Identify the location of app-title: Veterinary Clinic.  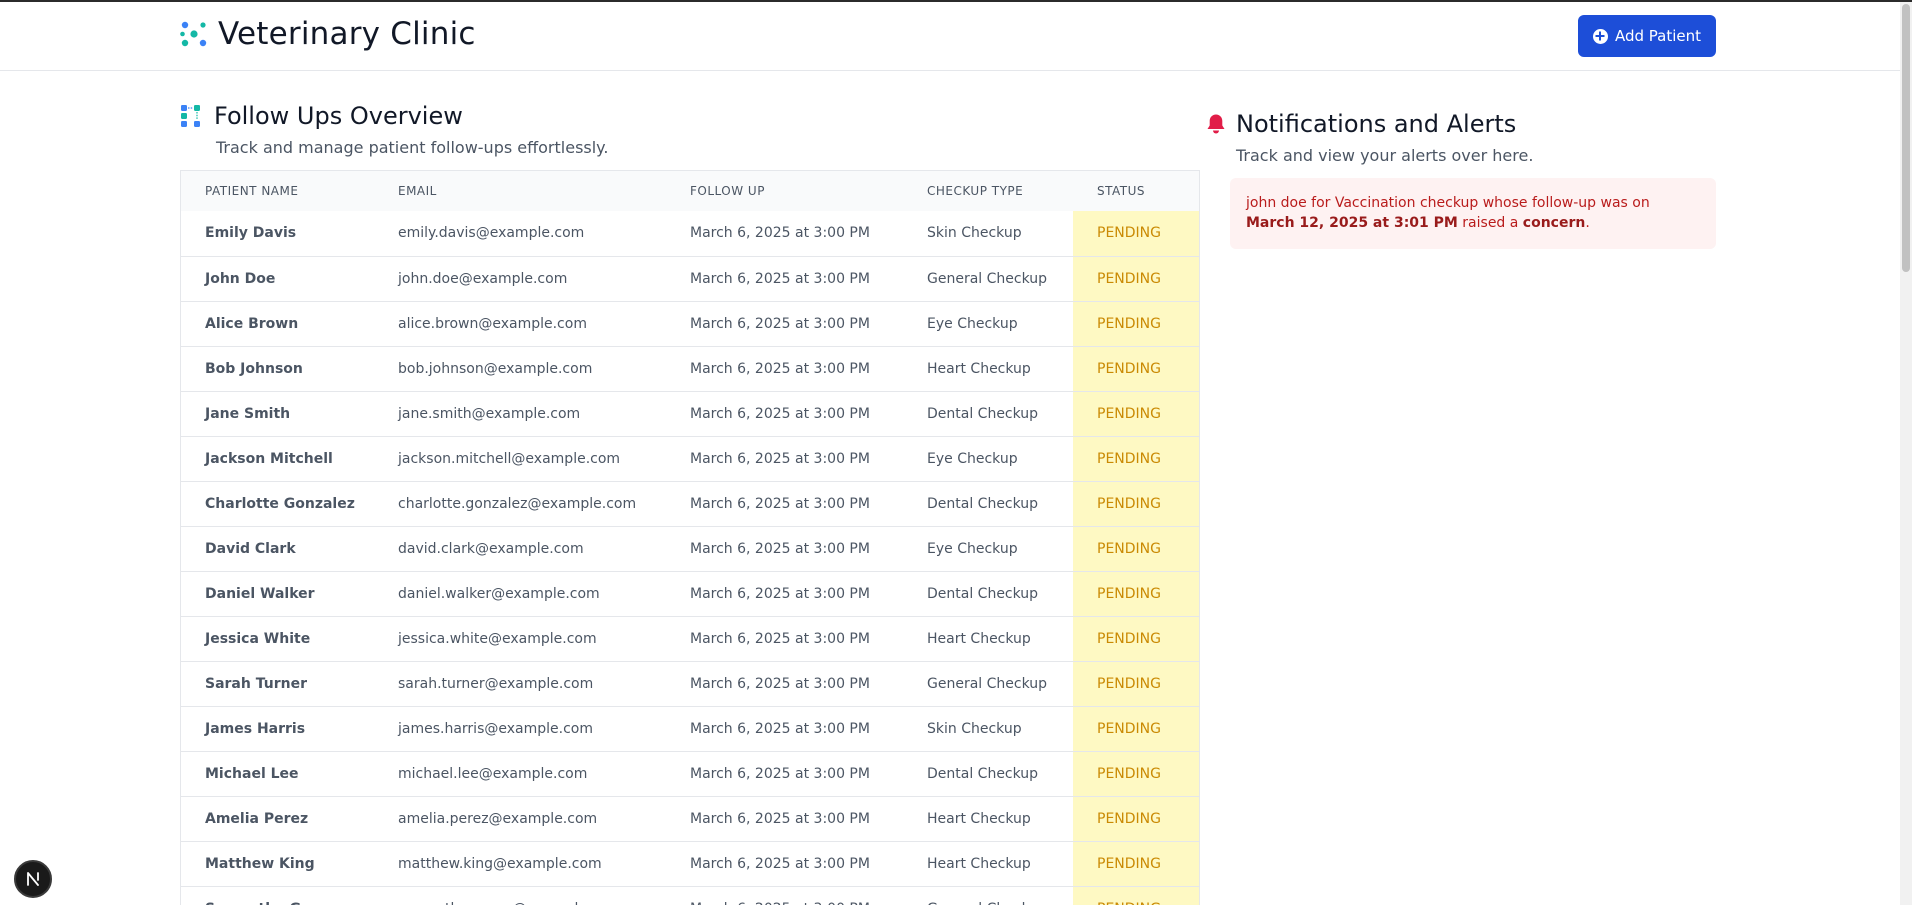
(347, 34).